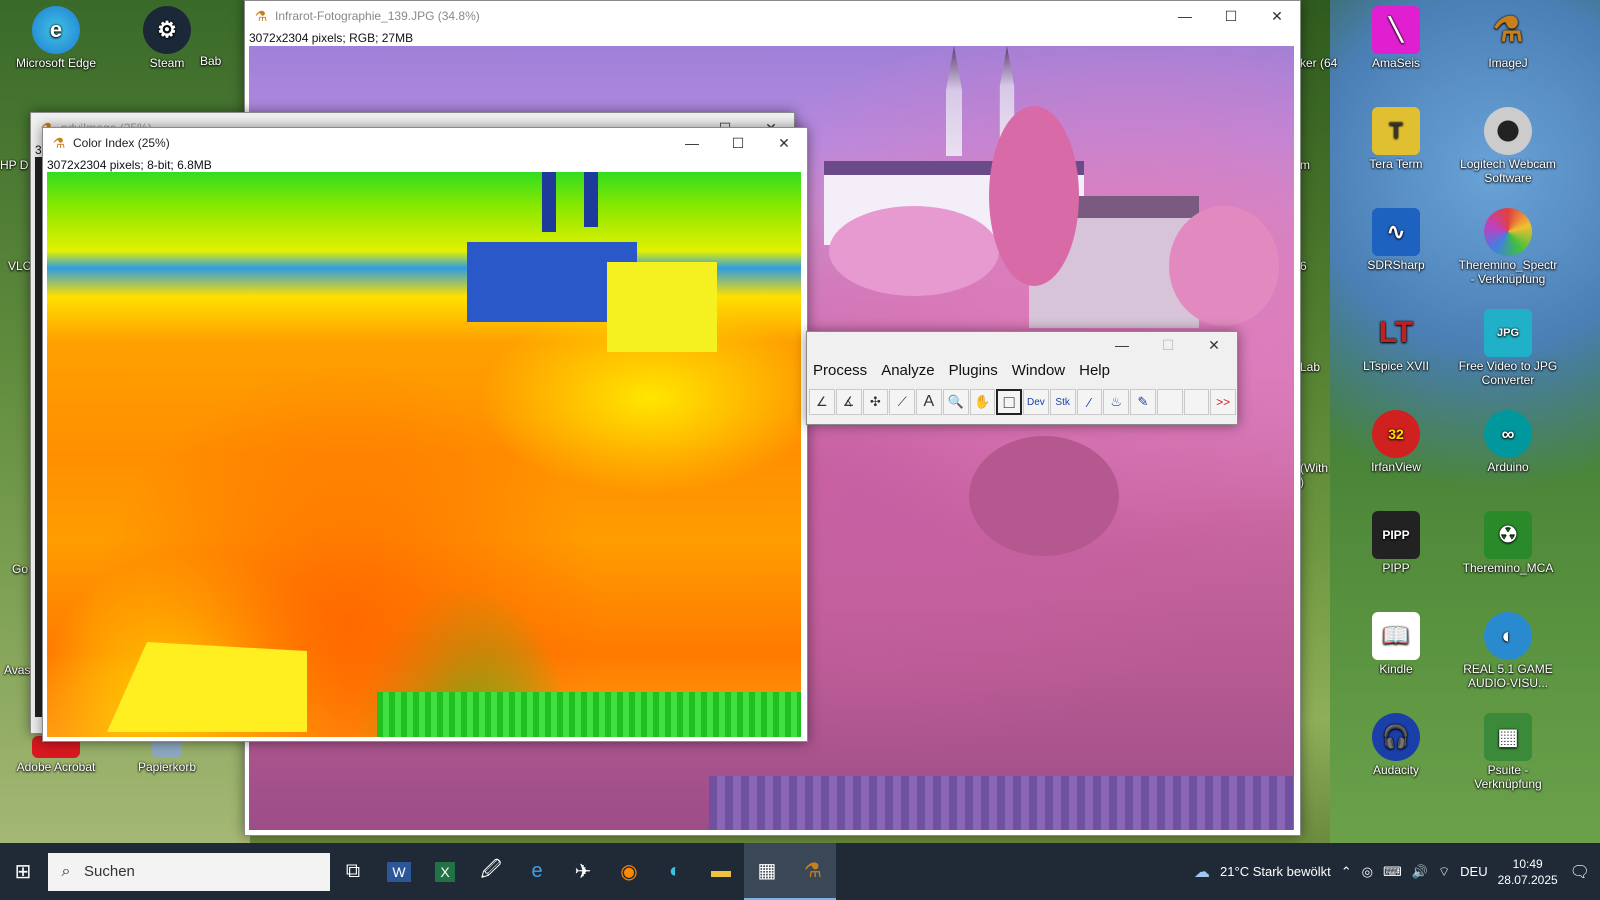 This screenshot has width=1600, height=900. I want to click on weather-text: 21°C Stark bewölkt, so click(1275, 871).